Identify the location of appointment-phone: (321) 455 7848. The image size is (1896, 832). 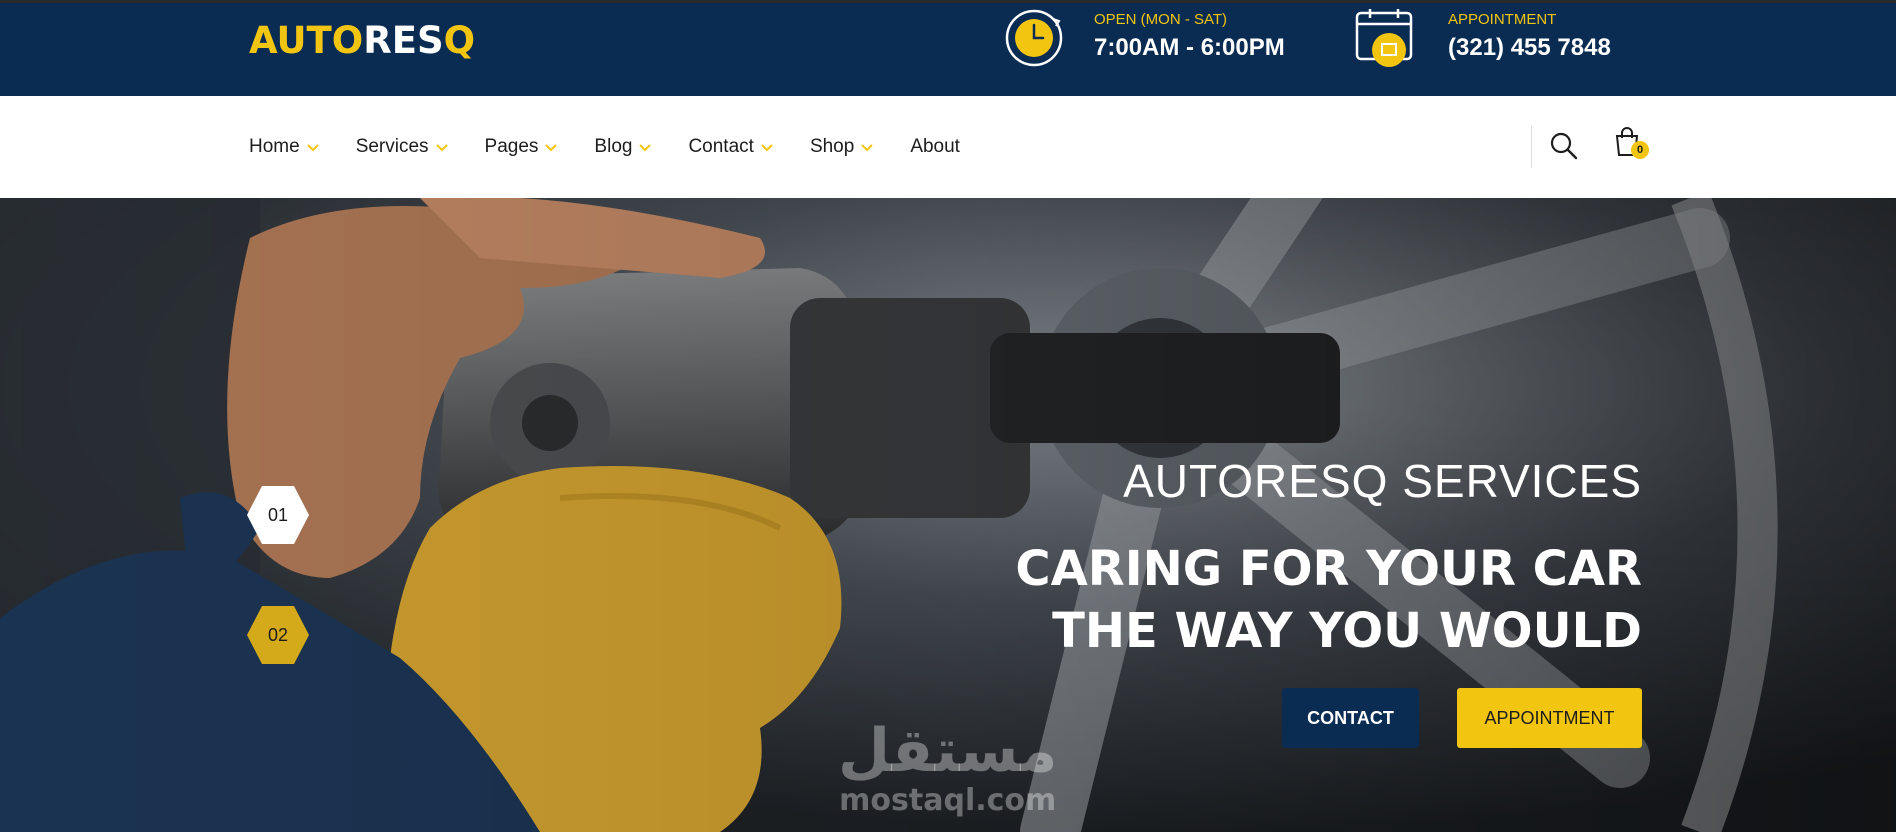
(1529, 48).